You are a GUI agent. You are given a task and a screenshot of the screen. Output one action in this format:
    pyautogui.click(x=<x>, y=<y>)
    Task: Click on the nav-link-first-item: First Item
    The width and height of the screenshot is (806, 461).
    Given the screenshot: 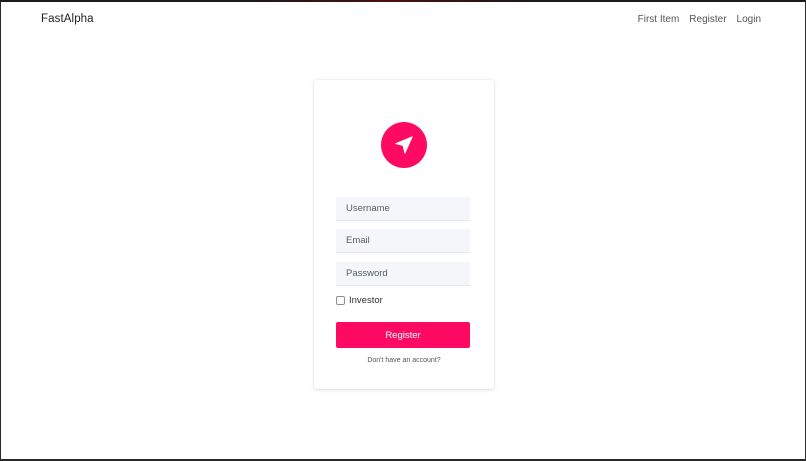 What is the action you would take?
    pyautogui.click(x=659, y=19)
    